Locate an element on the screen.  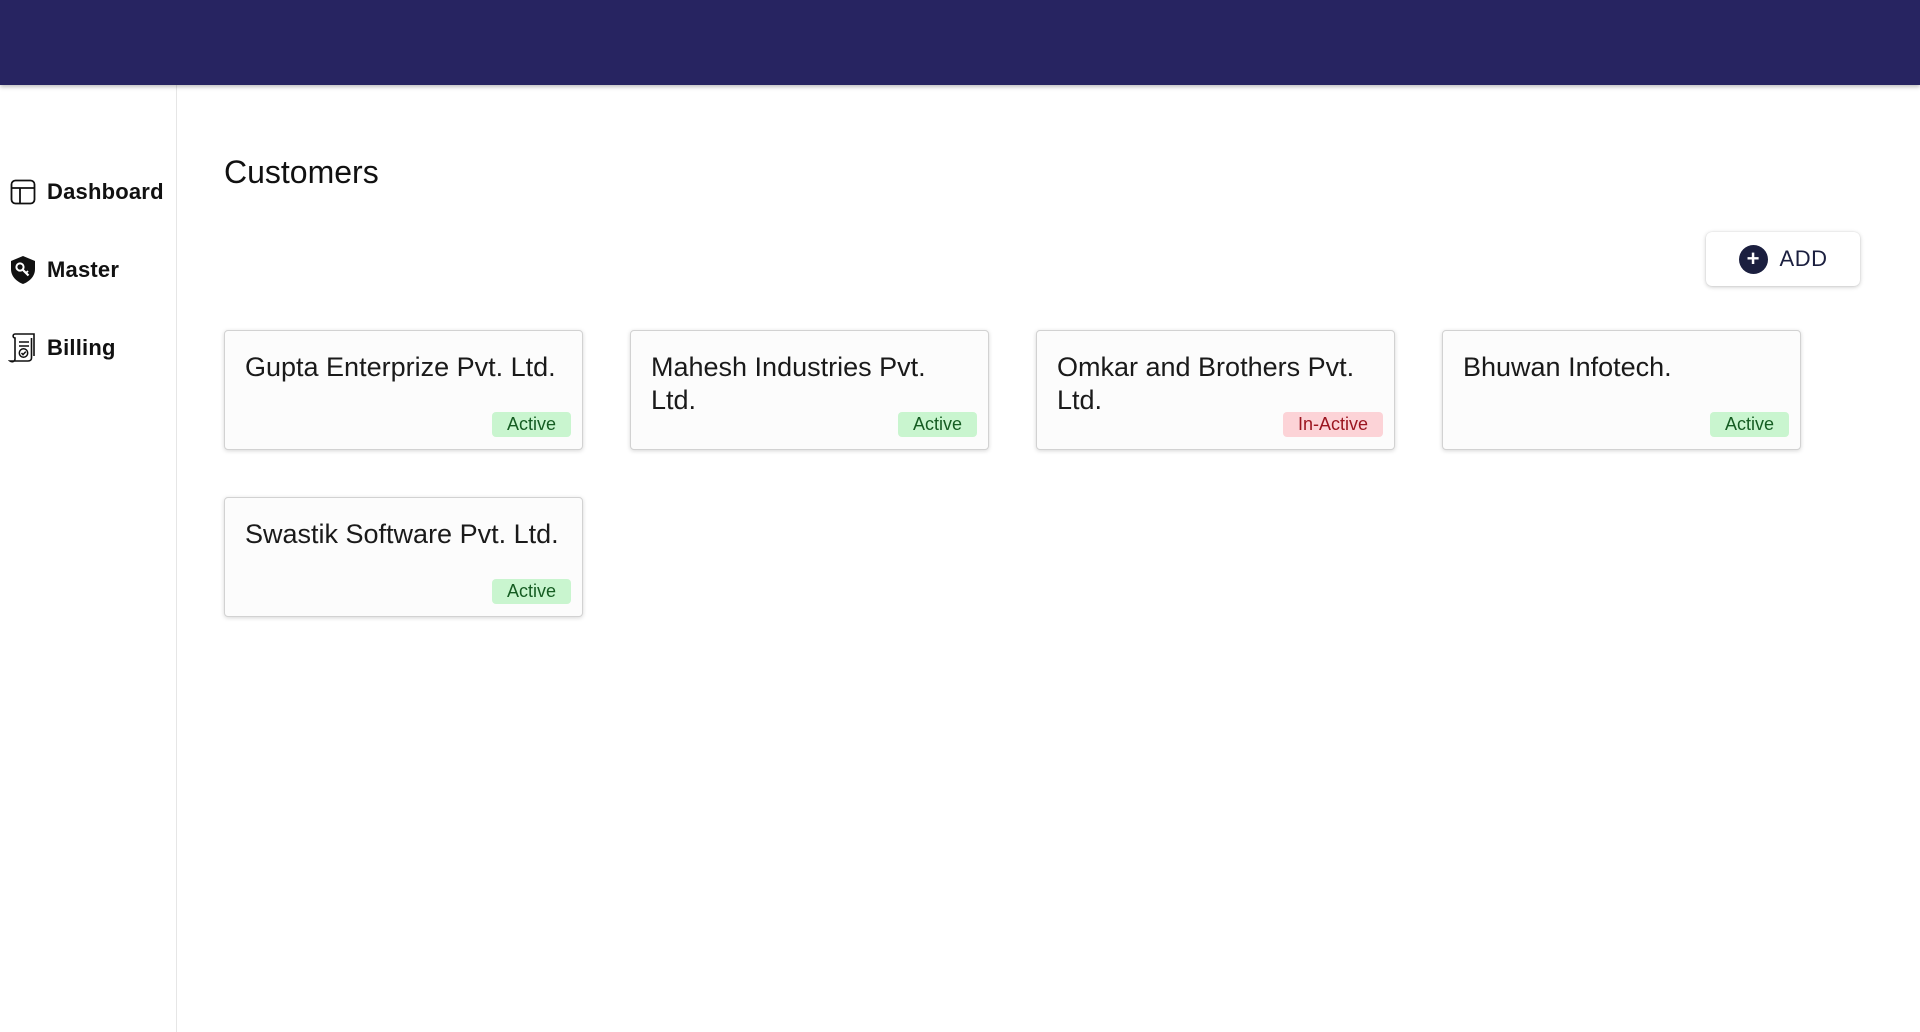
customer-name: Gupta Enterprize Pvt. Ltd. is located at coordinates (400, 367).